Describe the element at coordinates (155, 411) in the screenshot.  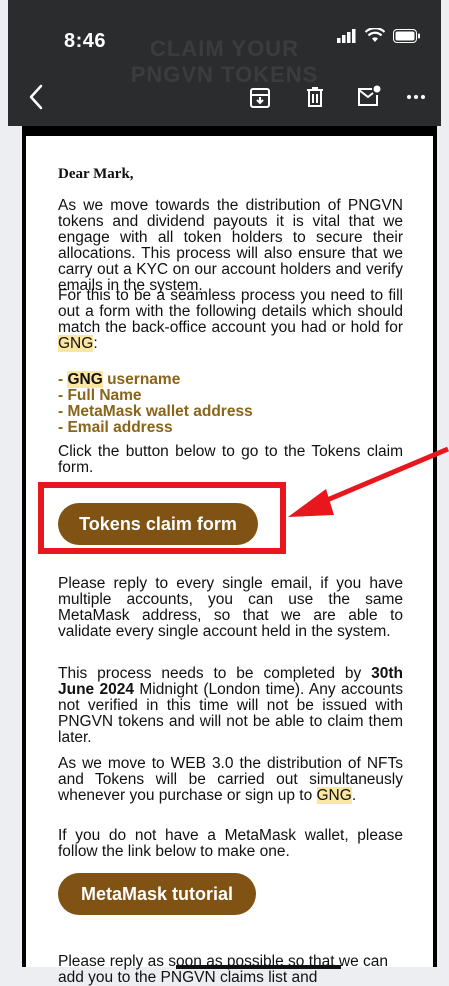
I see `list-item: - MetaMask wallet address` at that location.